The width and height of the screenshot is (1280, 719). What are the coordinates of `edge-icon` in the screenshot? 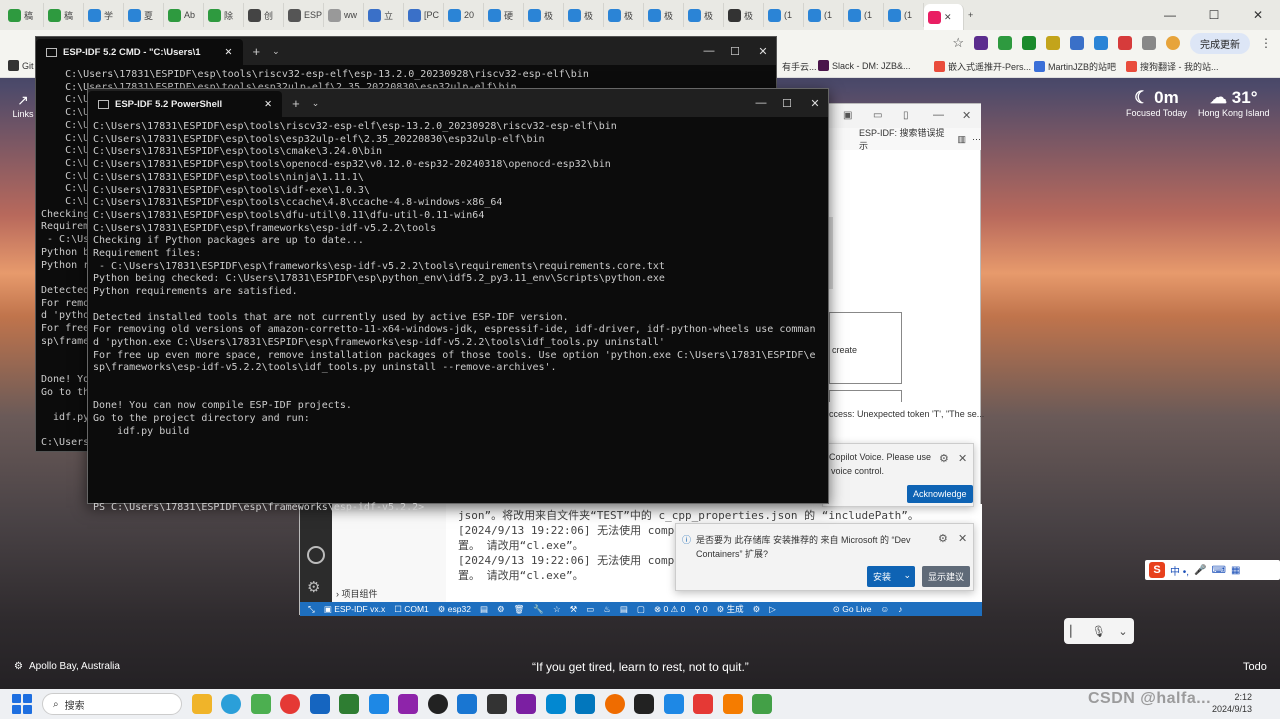 It's located at (231, 704).